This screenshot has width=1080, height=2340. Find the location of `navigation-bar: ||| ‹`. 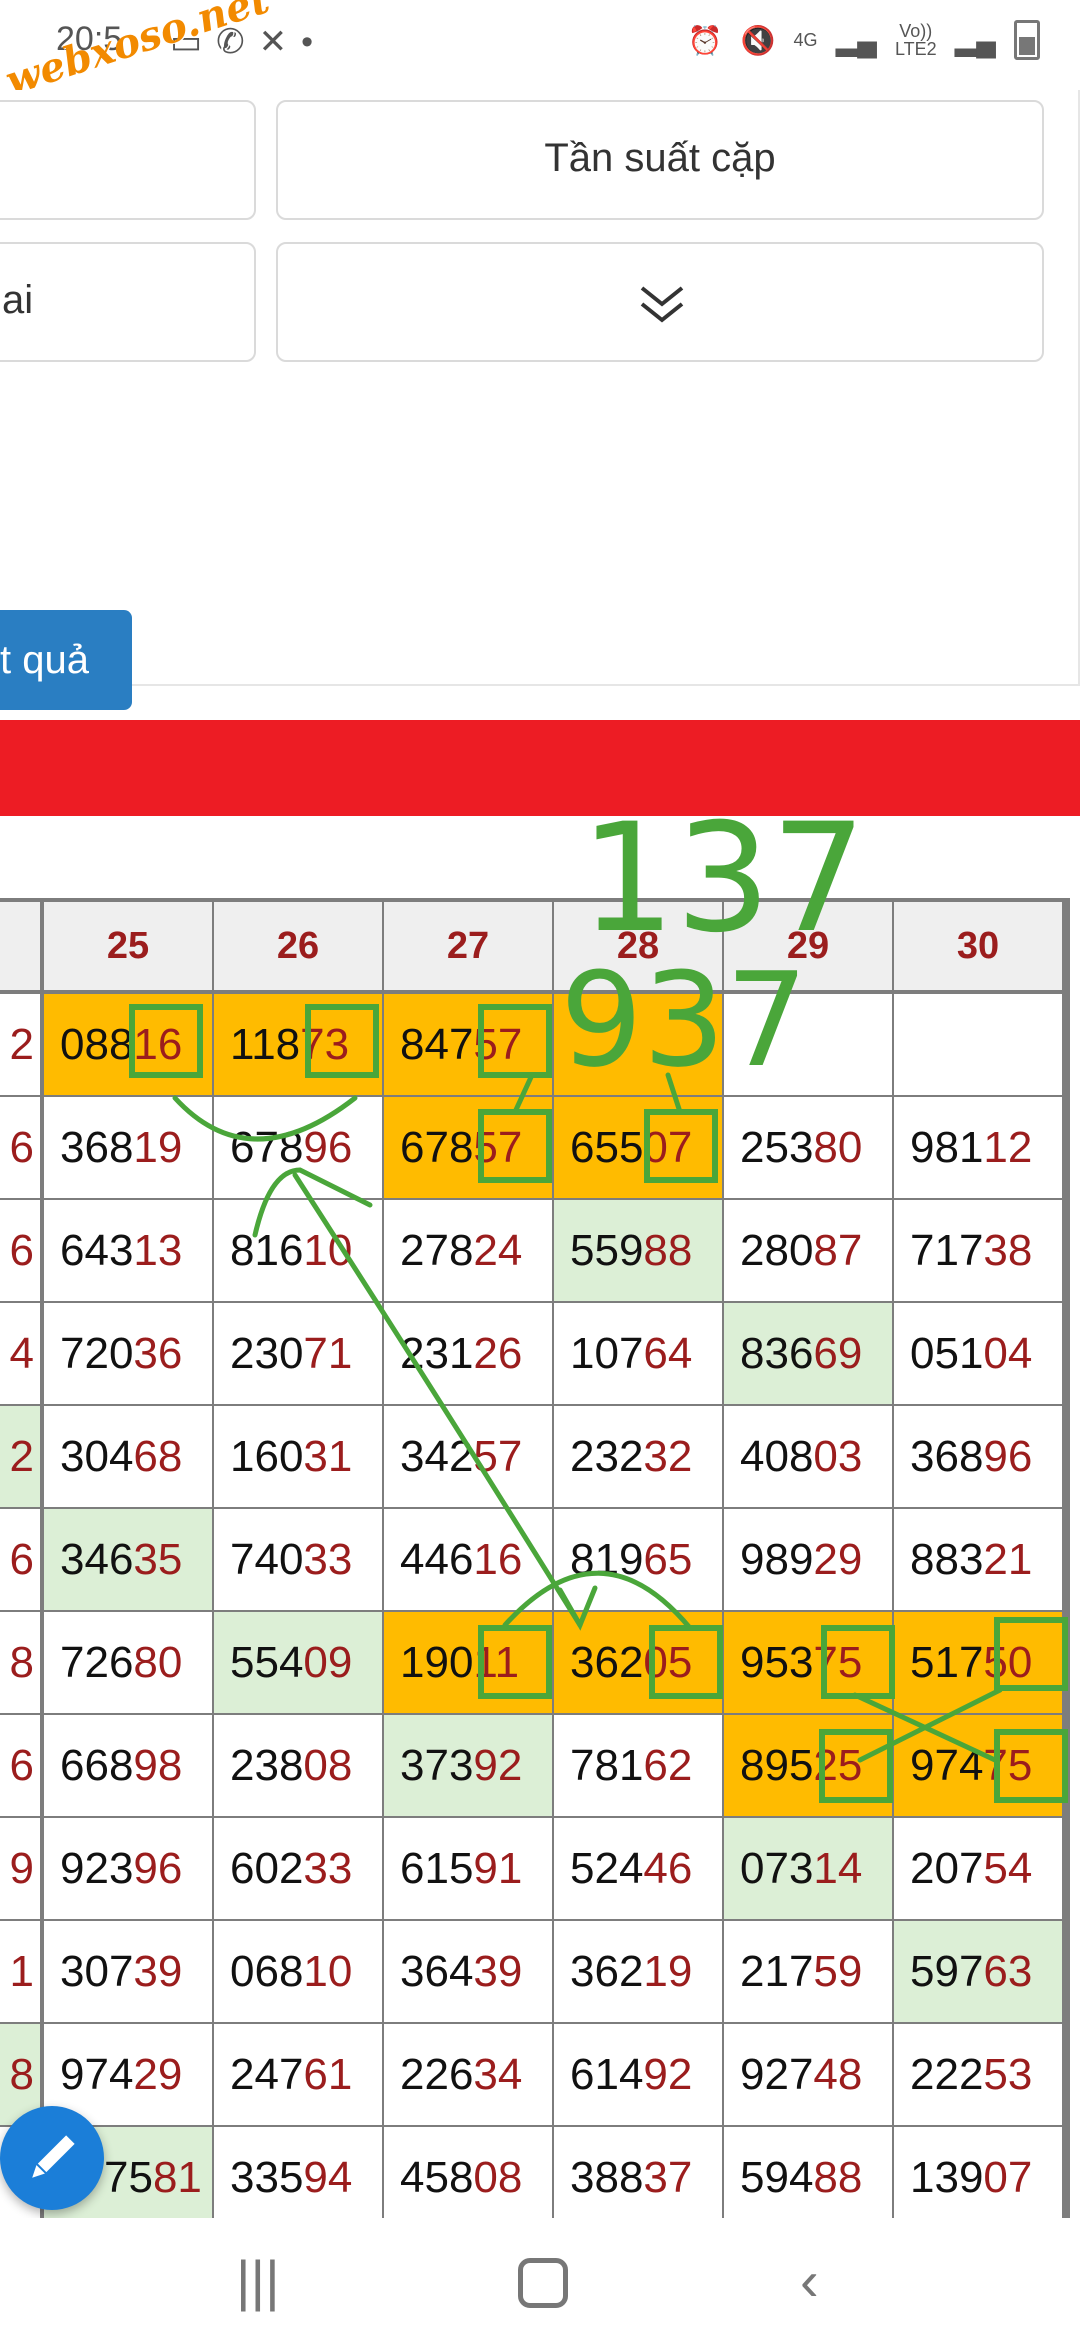

navigation-bar: ||| ‹ is located at coordinates (540, 2279).